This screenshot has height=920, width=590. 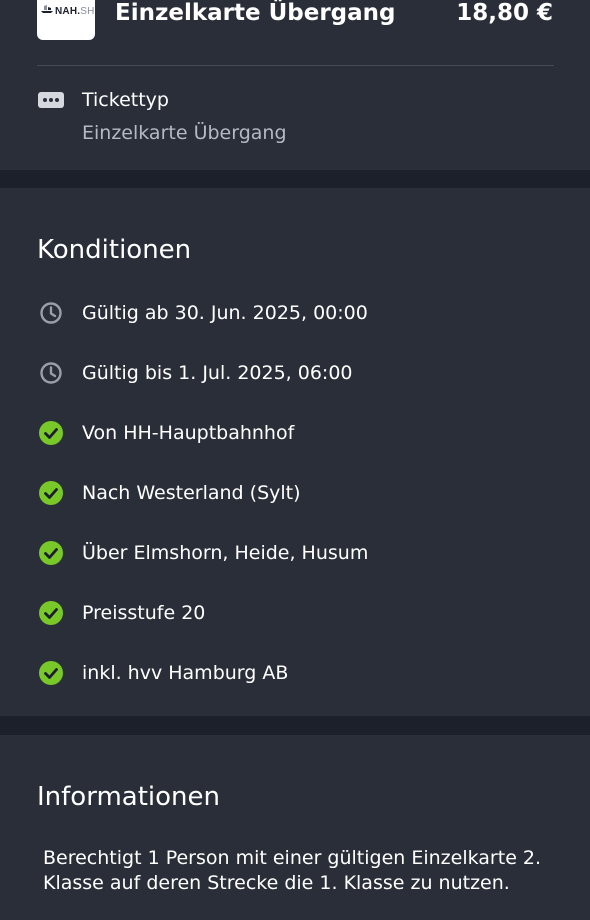 I want to click on ticket-icon, so click(x=51, y=100).